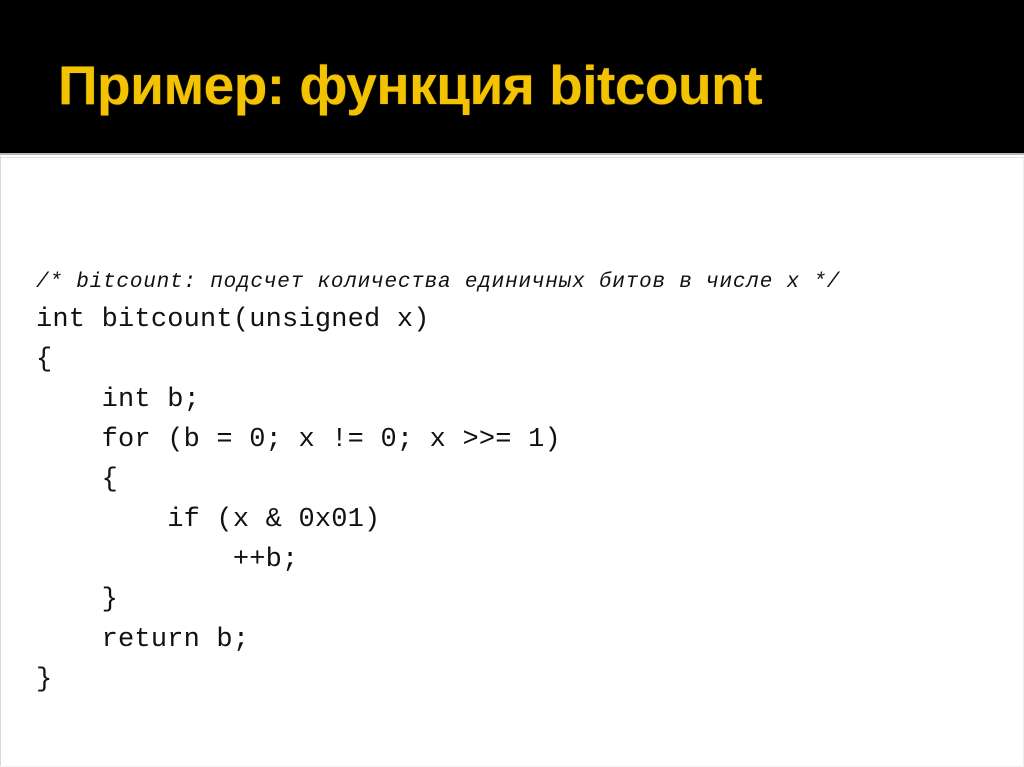 This screenshot has width=1024, height=767. I want to click on code-line-if-test: if (x & 0x01), so click(208, 520).